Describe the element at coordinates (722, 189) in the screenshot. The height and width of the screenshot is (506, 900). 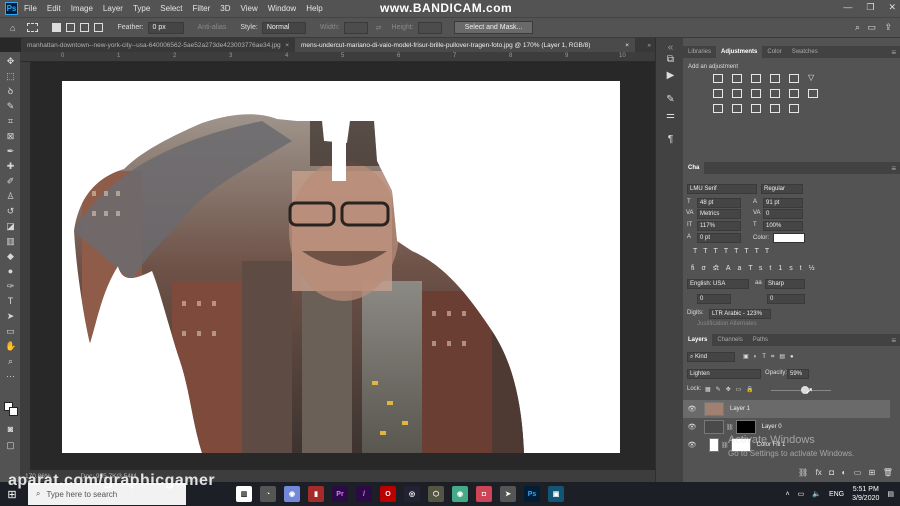
I see `font-family-select: LMU Serif` at that location.